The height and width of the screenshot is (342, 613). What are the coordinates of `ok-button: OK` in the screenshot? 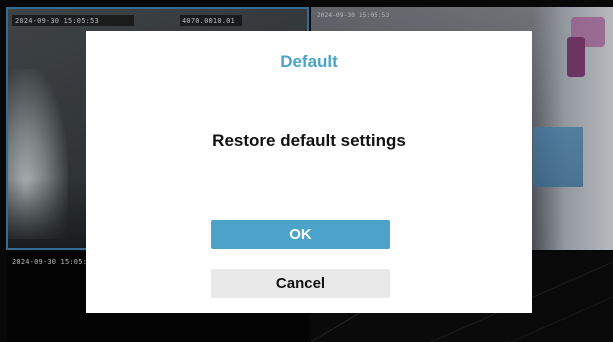 It's located at (300, 234).